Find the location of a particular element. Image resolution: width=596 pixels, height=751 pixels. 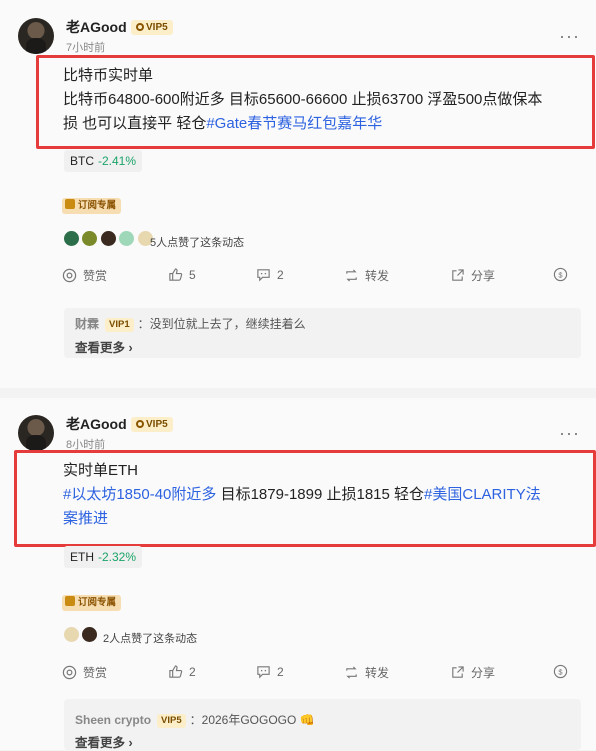

hashtag-link: #以太坊1850-40附近多 is located at coordinates (139, 494).